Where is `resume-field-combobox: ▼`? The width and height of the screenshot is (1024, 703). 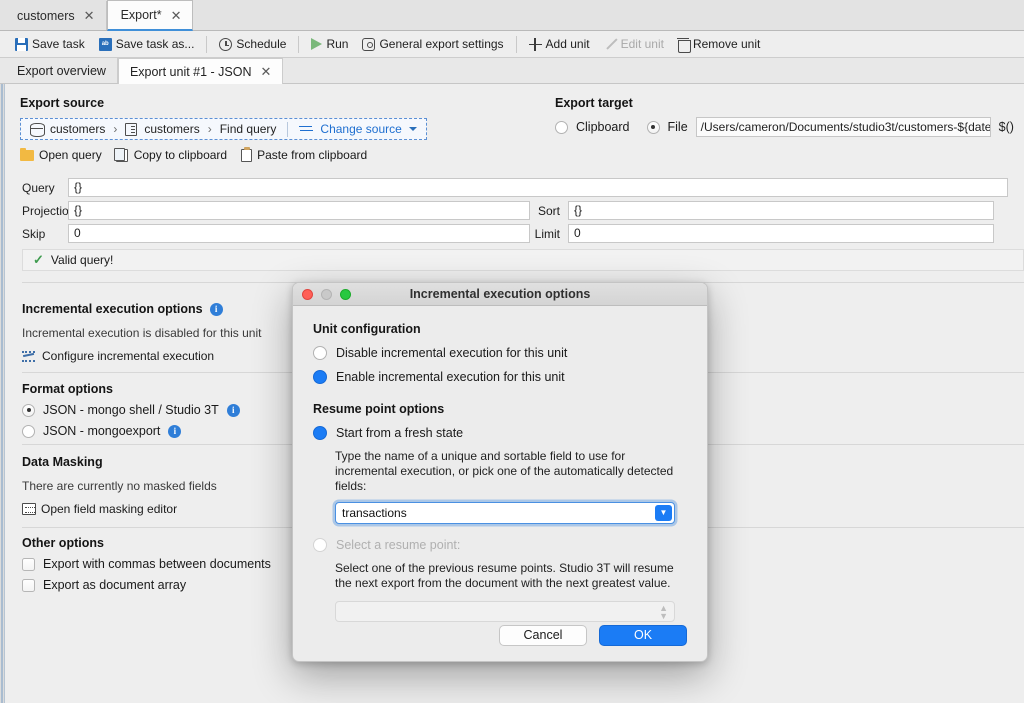
resume-field-combobox: ▼ is located at coordinates (505, 513).